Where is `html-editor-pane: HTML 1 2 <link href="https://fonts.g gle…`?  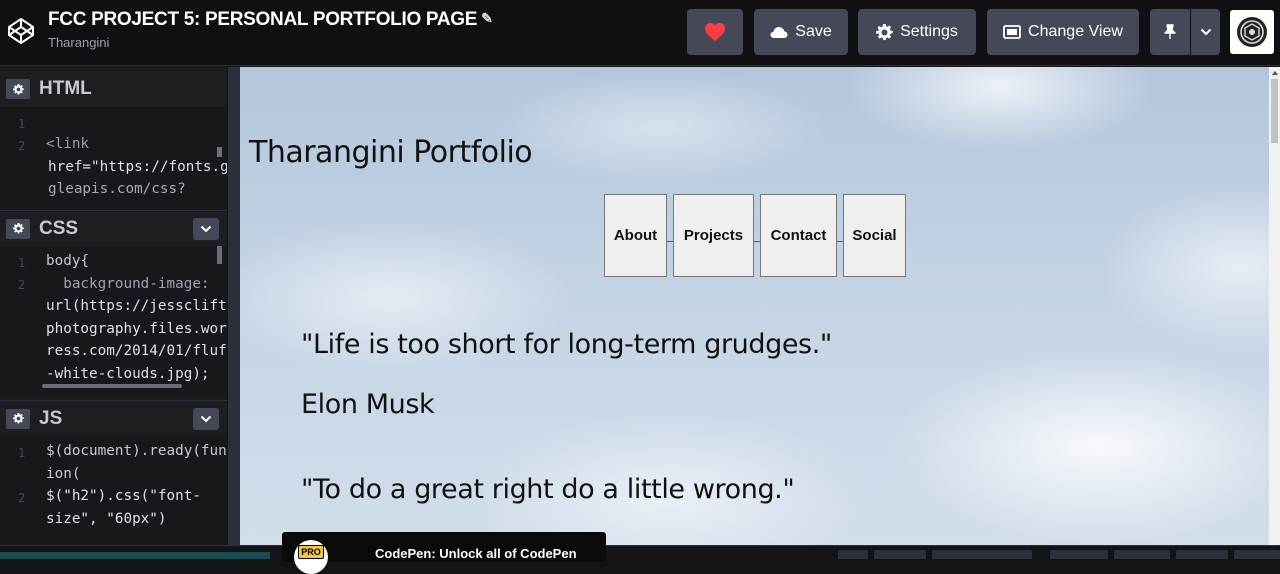 html-editor-pane: HTML 1 2 <link href="https://fonts.g gle… is located at coordinates (113, 142).